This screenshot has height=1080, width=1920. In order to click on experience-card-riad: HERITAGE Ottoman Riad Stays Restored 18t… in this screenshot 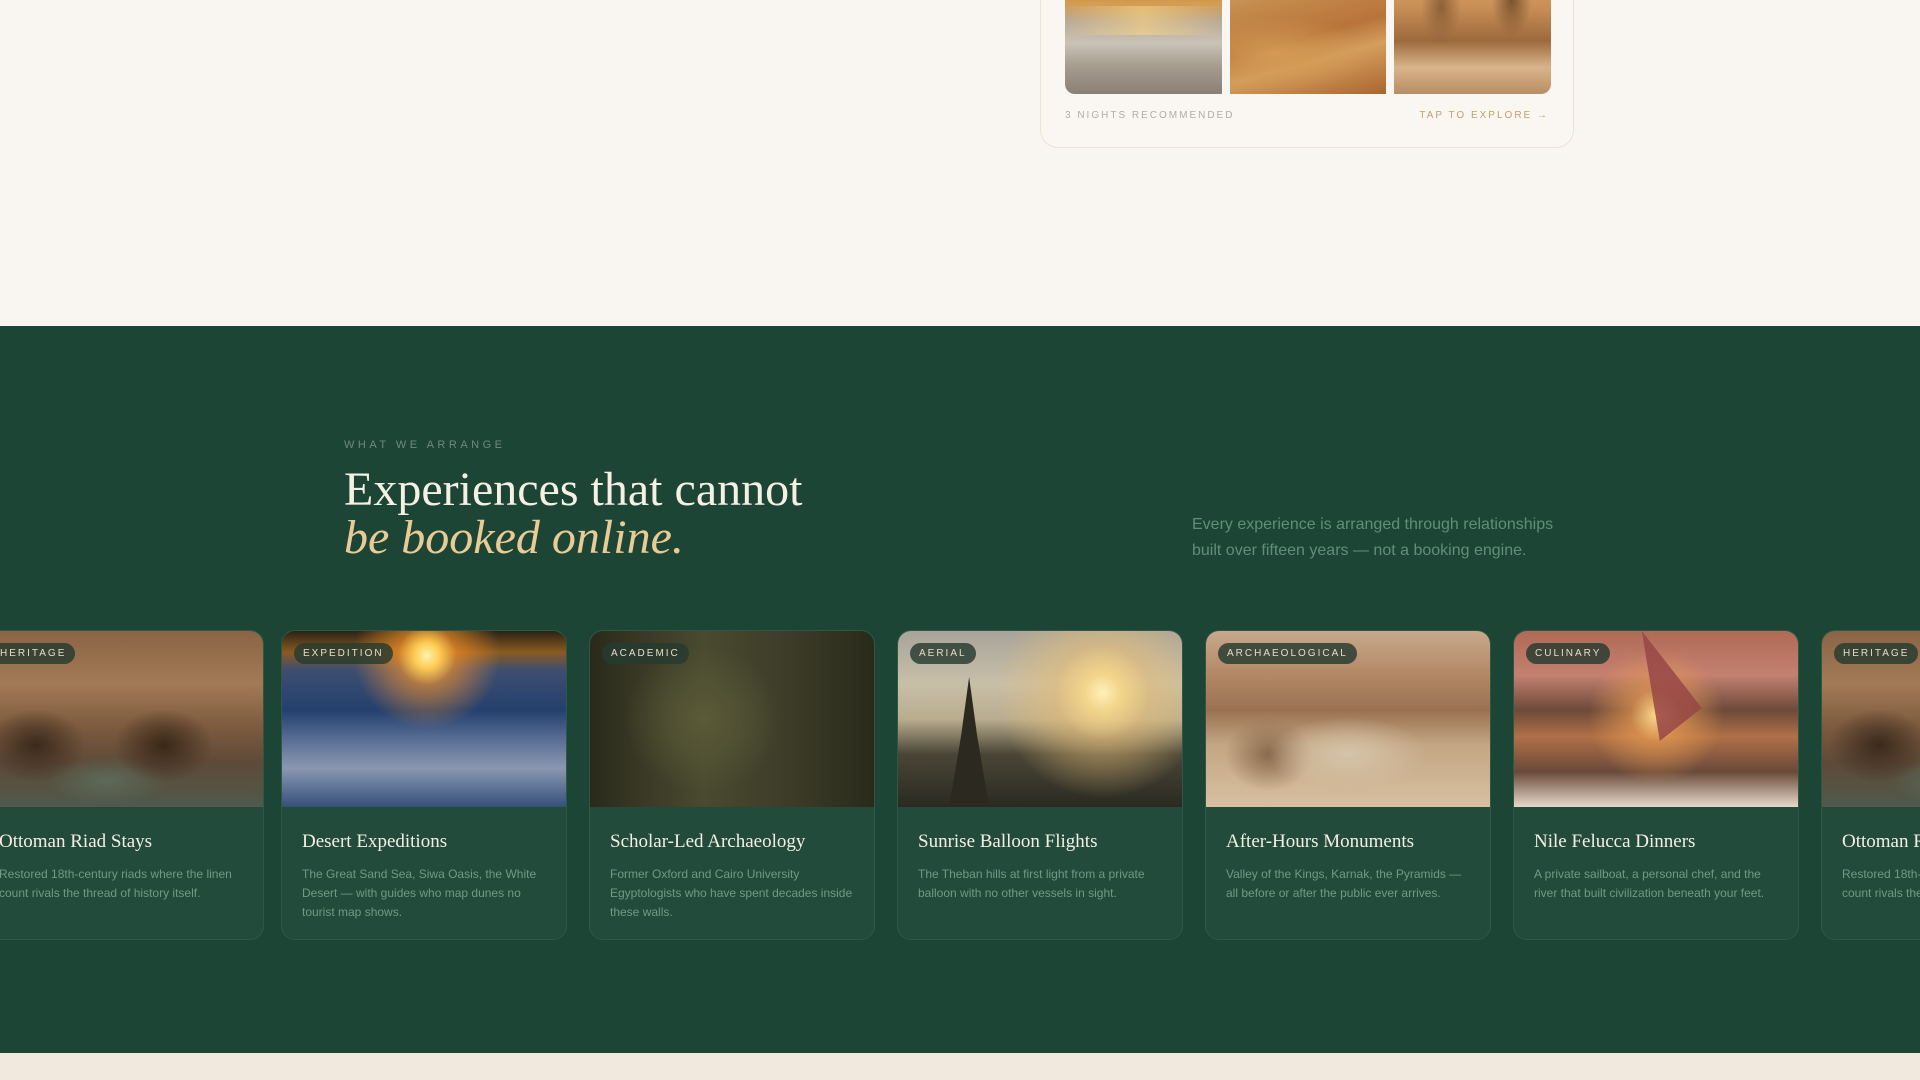, I will do `click(132, 785)`.